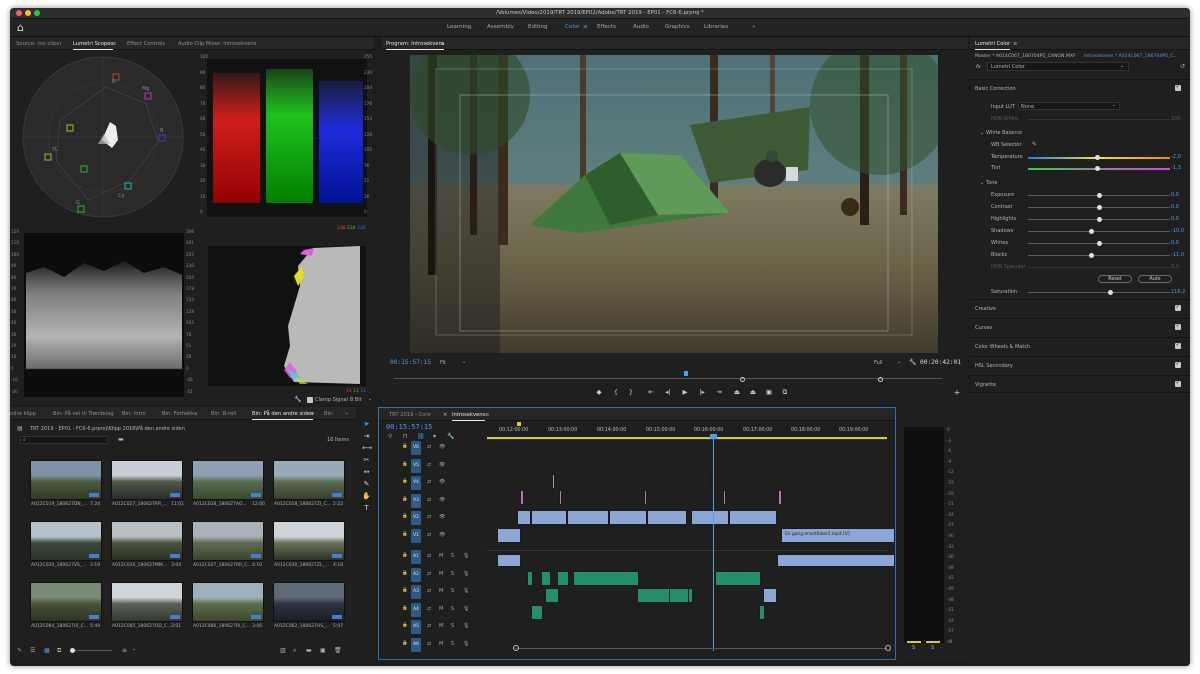  What do you see at coordinates (585, 27) in the screenshot?
I see `workspace-menu-icon: ≡` at bounding box center [585, 27].